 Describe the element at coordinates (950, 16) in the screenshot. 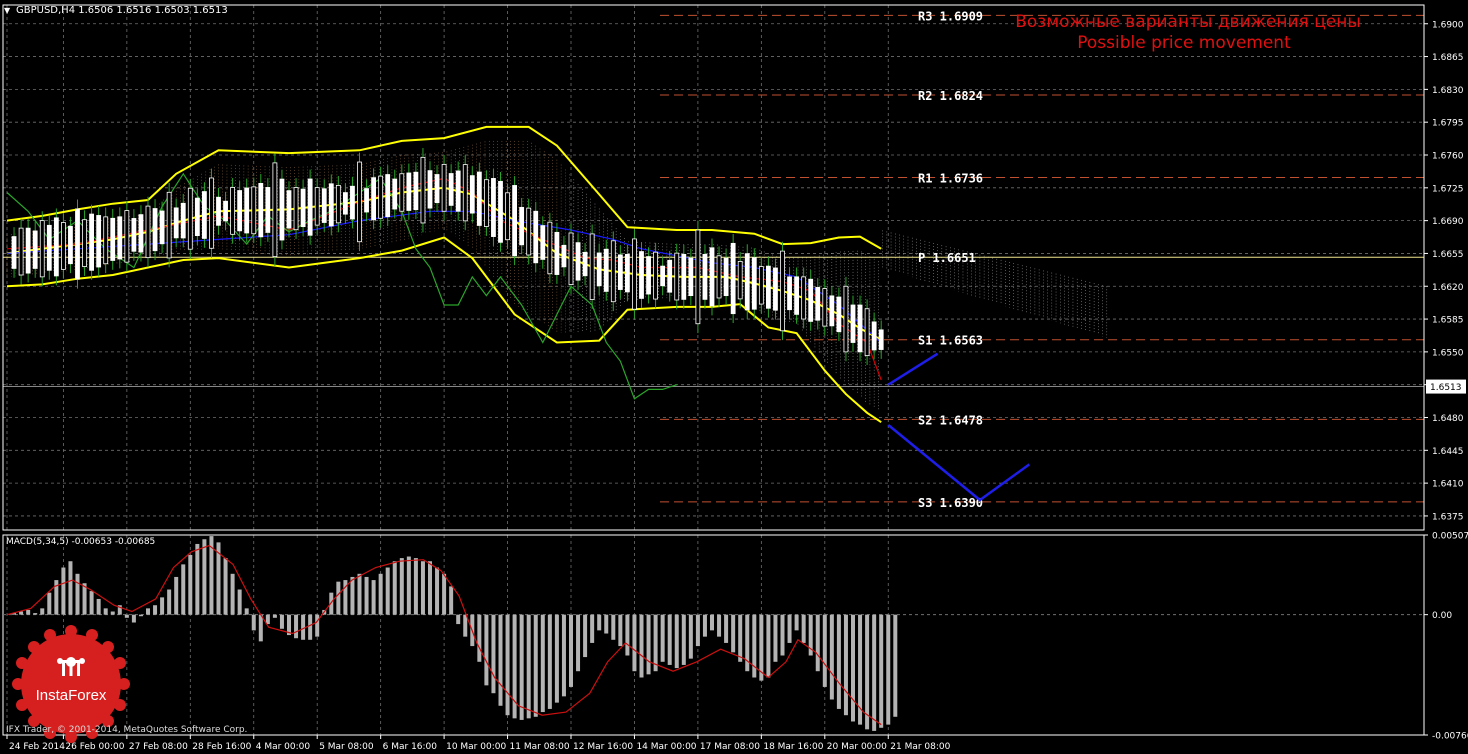

I see `level-label-r3: R3 1.6909` at that location.